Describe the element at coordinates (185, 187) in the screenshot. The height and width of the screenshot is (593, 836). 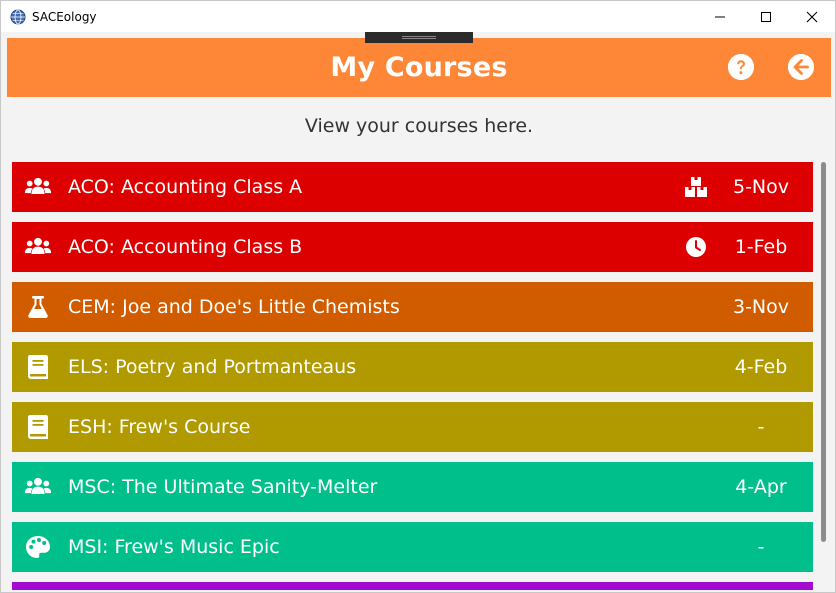
I see `course-name: ACO: Accounting Class A` at that location.